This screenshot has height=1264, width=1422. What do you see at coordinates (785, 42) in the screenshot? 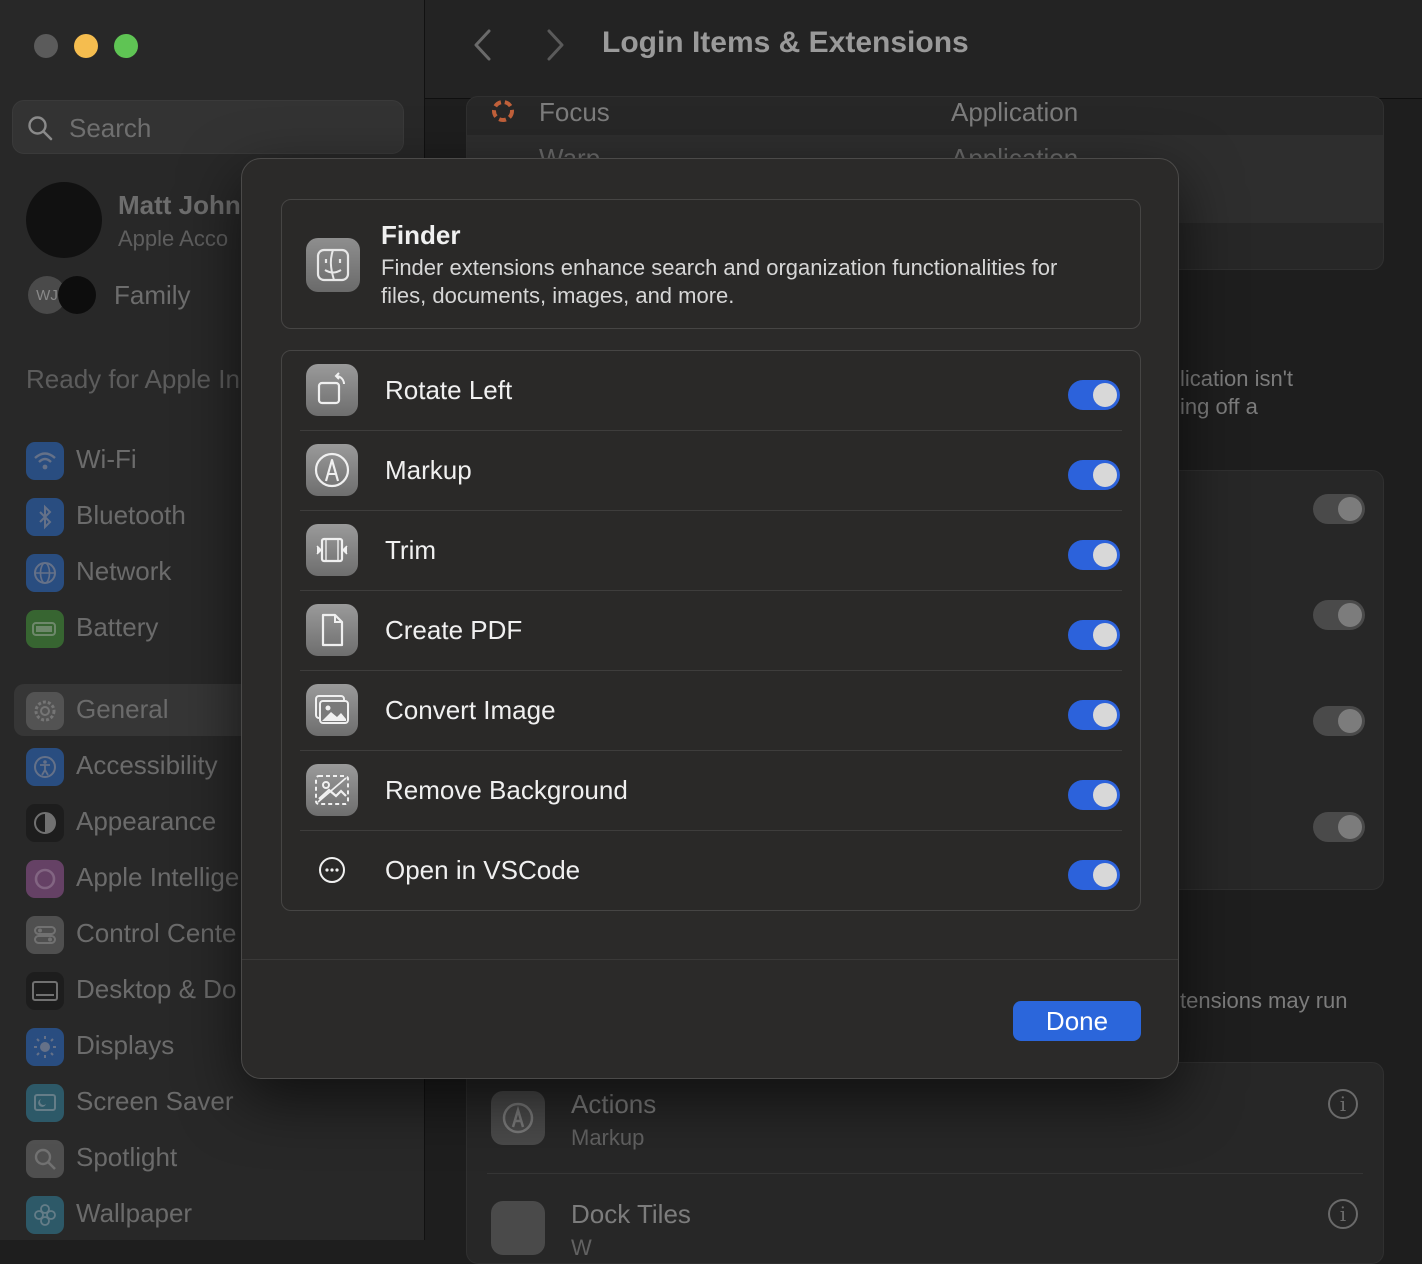
I see `page-title: Login Items & Extensions` at bounding box center [785, 42].